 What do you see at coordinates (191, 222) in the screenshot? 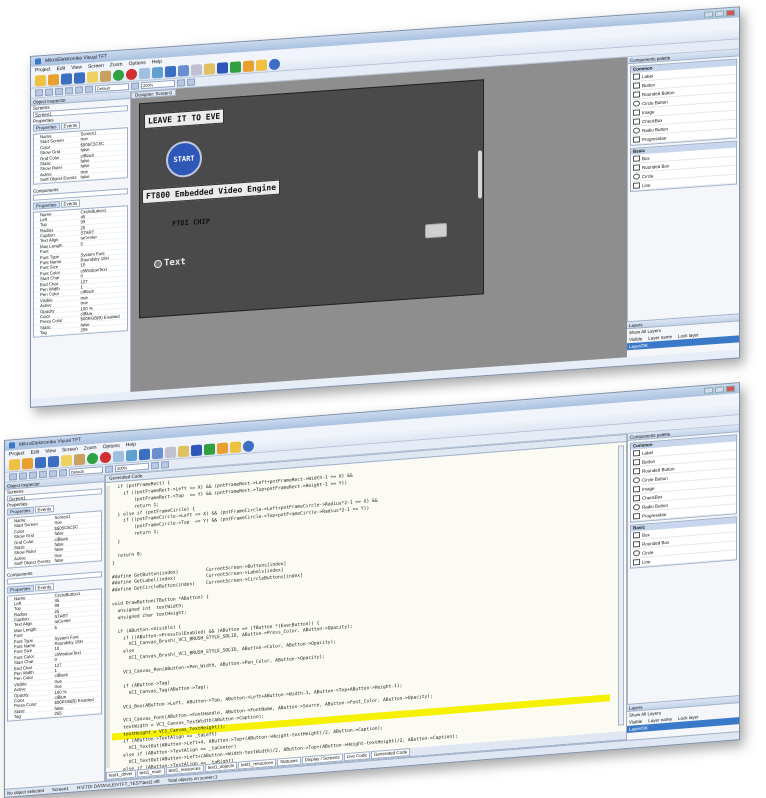
I see `label-ftdi-chip: FTDI CHIP` at bounding box center [191, 222].